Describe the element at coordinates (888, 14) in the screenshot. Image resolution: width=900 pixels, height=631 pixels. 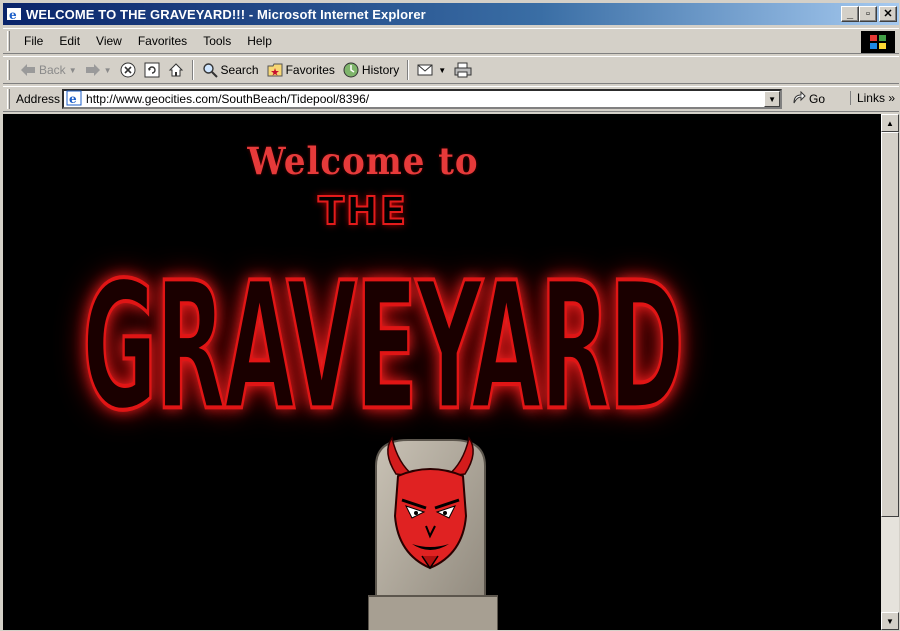
I see `close-button: ✕` at that location.